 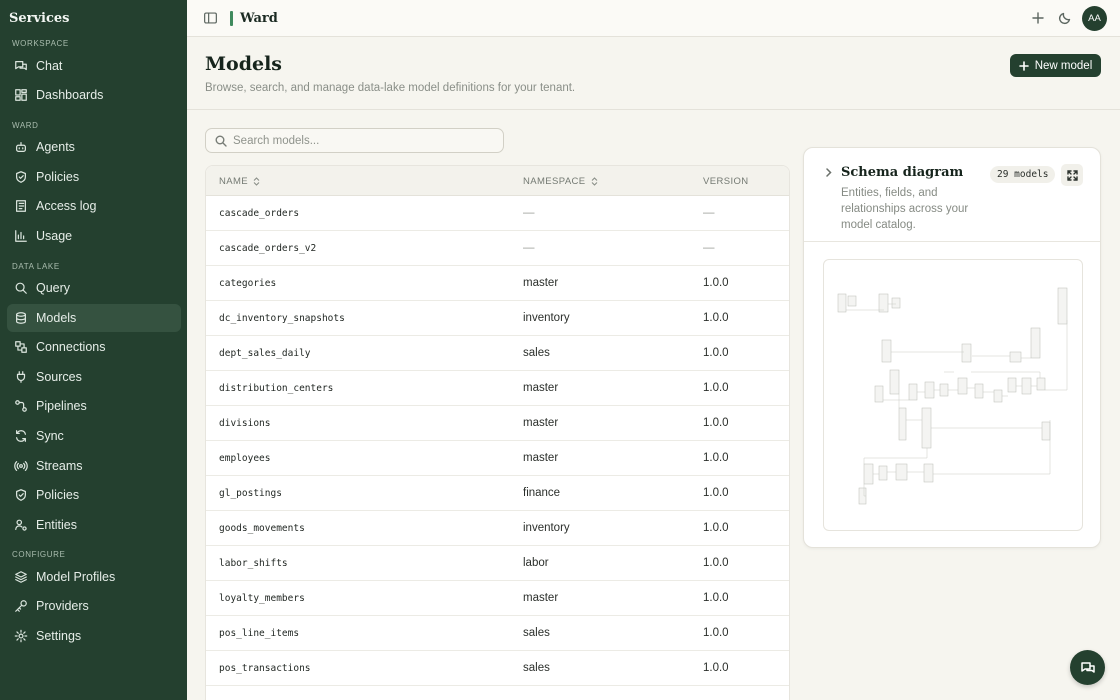 What do you see at coordinates (61, 406) in the screenshot?
I see `sidebar-item-label: Pipelines` at bounding box center [61, 406].